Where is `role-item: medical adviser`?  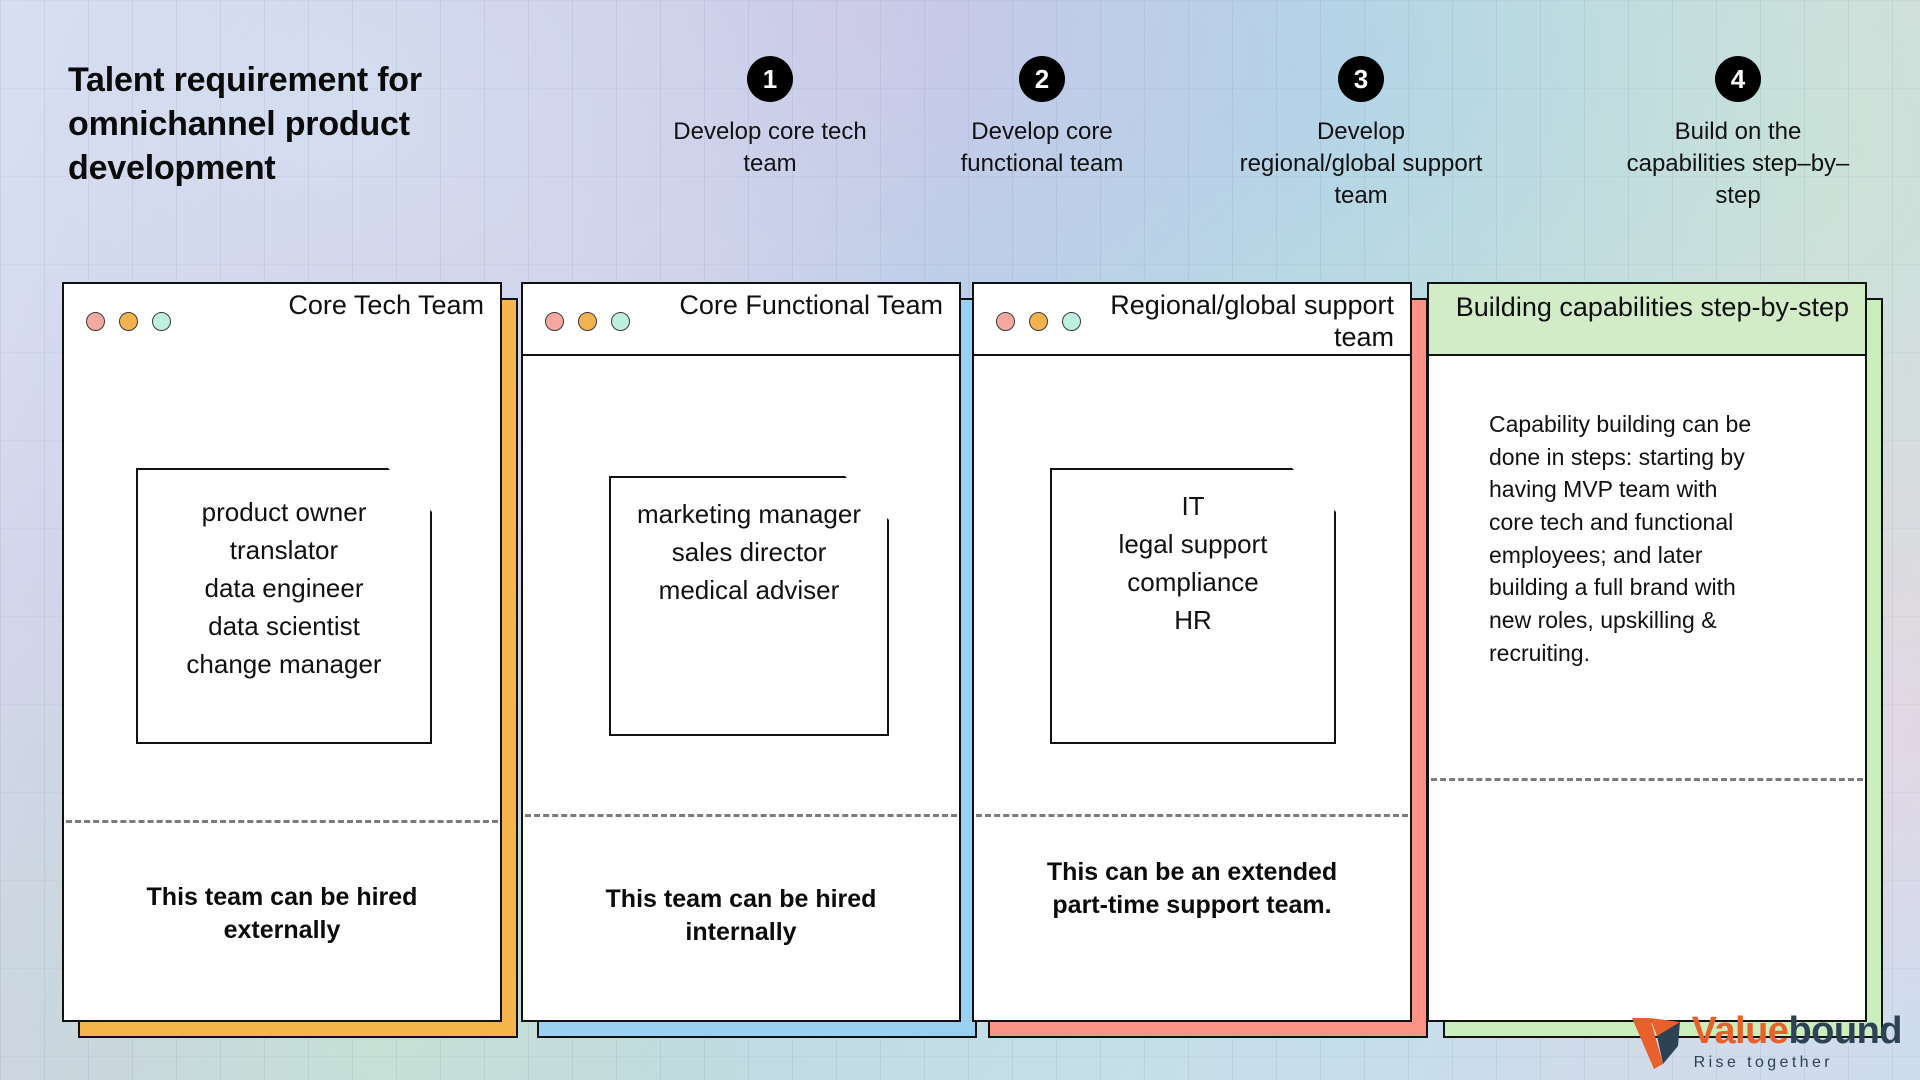 role-item: medical adviser is located at coordinates (749, 589).